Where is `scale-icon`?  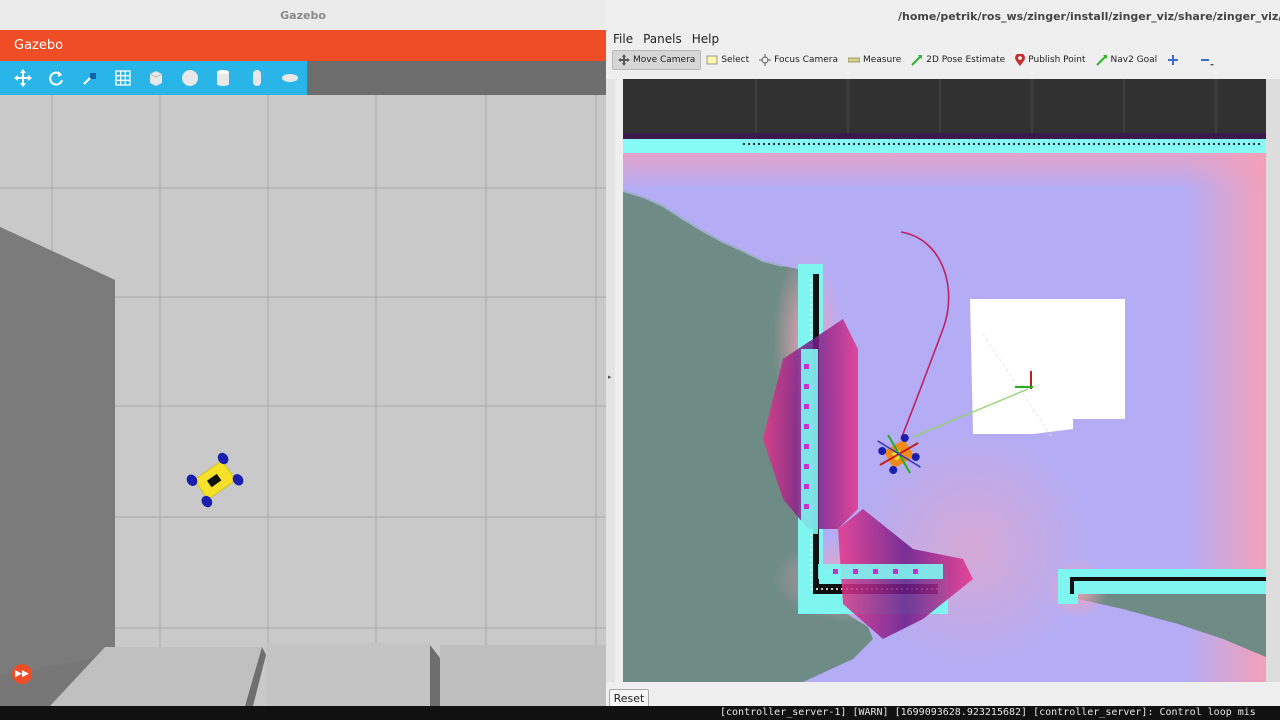
scale-icon is located at coordinates (89, 78).